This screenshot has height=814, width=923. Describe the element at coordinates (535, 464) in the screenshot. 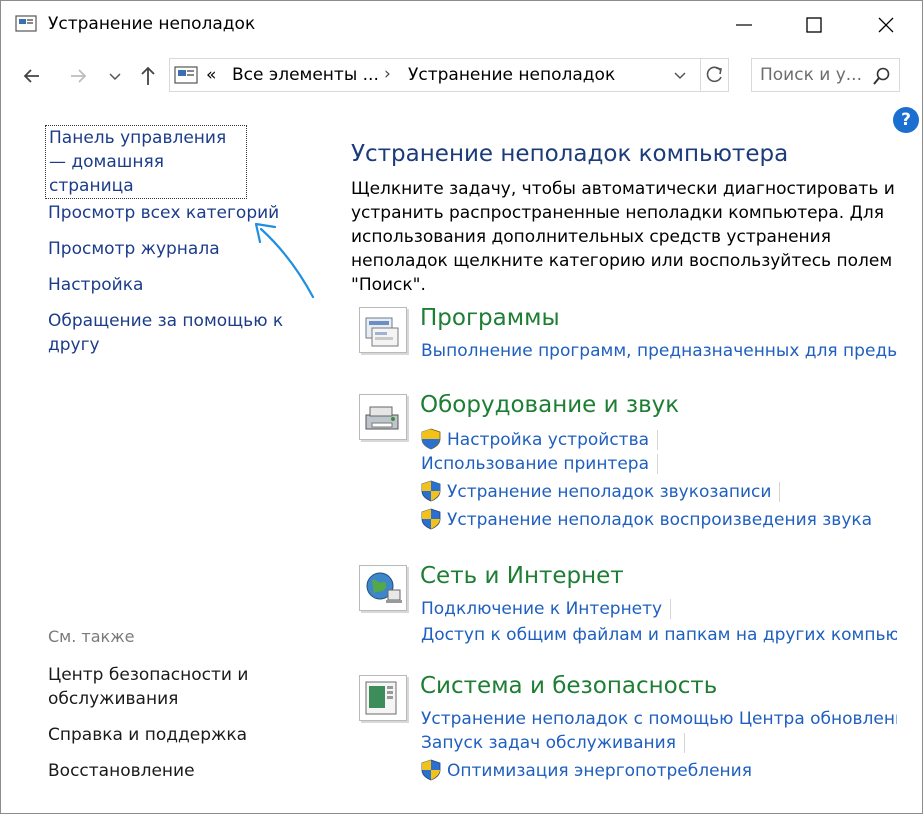

I see `link-label: Использование принтера` at that location.